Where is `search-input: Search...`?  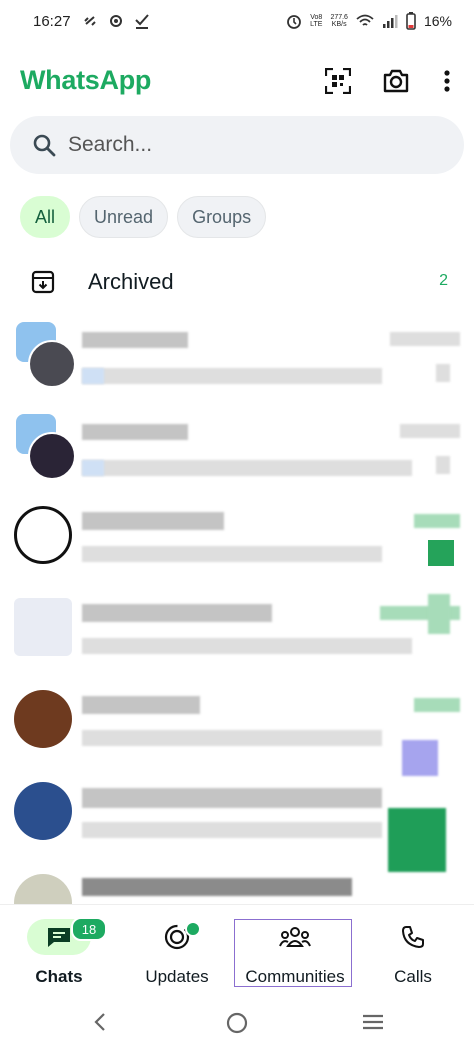 search-input: Search... is located at coordinates (110, 145).